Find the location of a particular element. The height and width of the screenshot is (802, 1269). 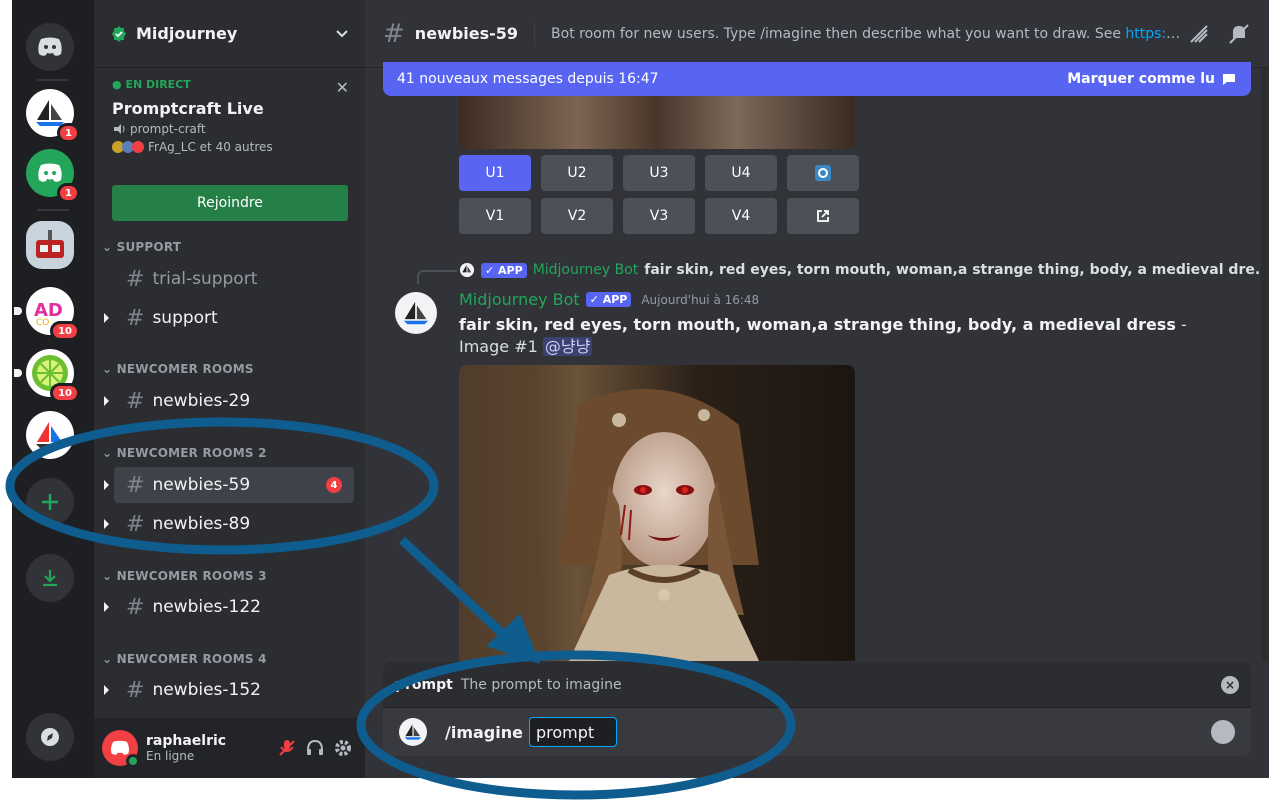

add-server-button is located at coordinates (50, 502).